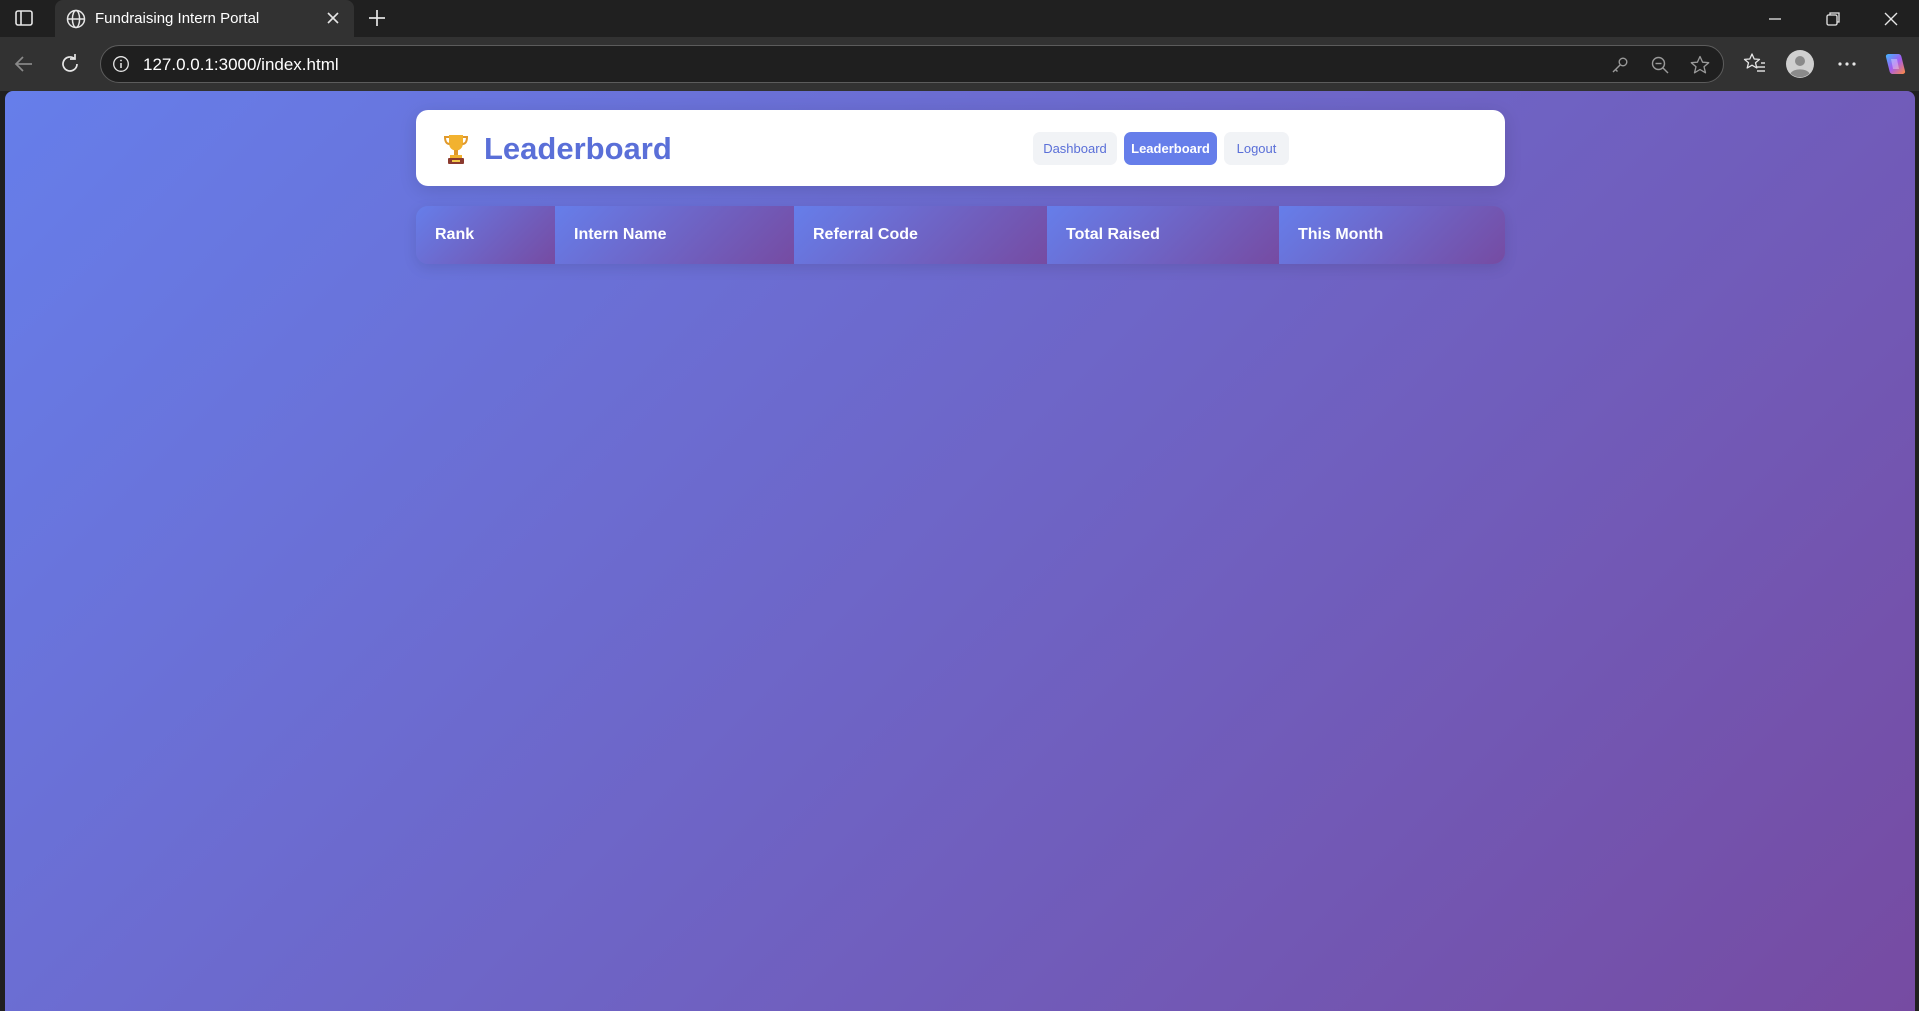  I want to click on star-icon, so click(1700, 65).